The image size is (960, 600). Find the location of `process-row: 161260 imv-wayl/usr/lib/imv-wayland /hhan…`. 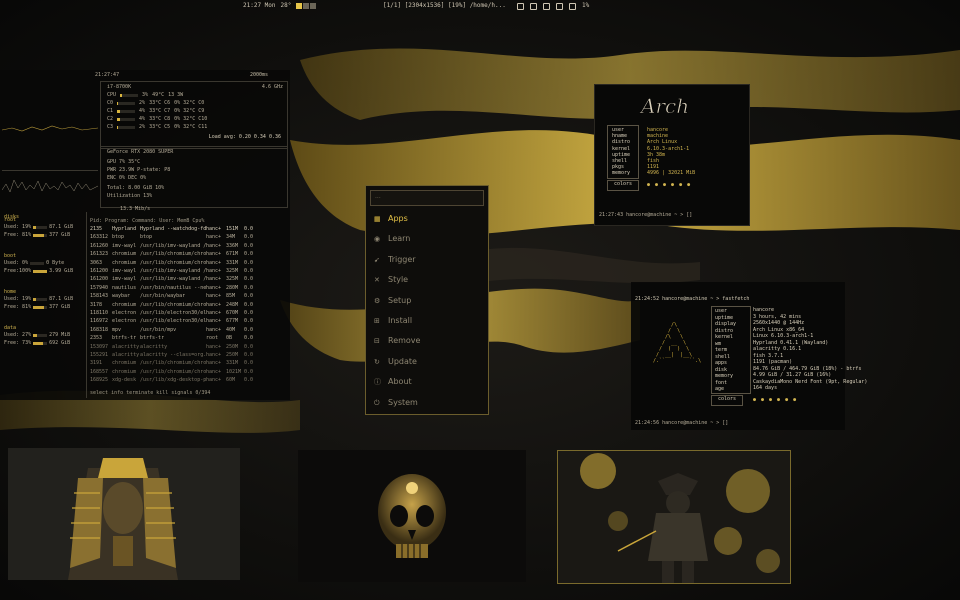

process-row: 161260 imv-wayl/usr/lib/imv-wayland /hhan… is located at coordinates (188, 246).